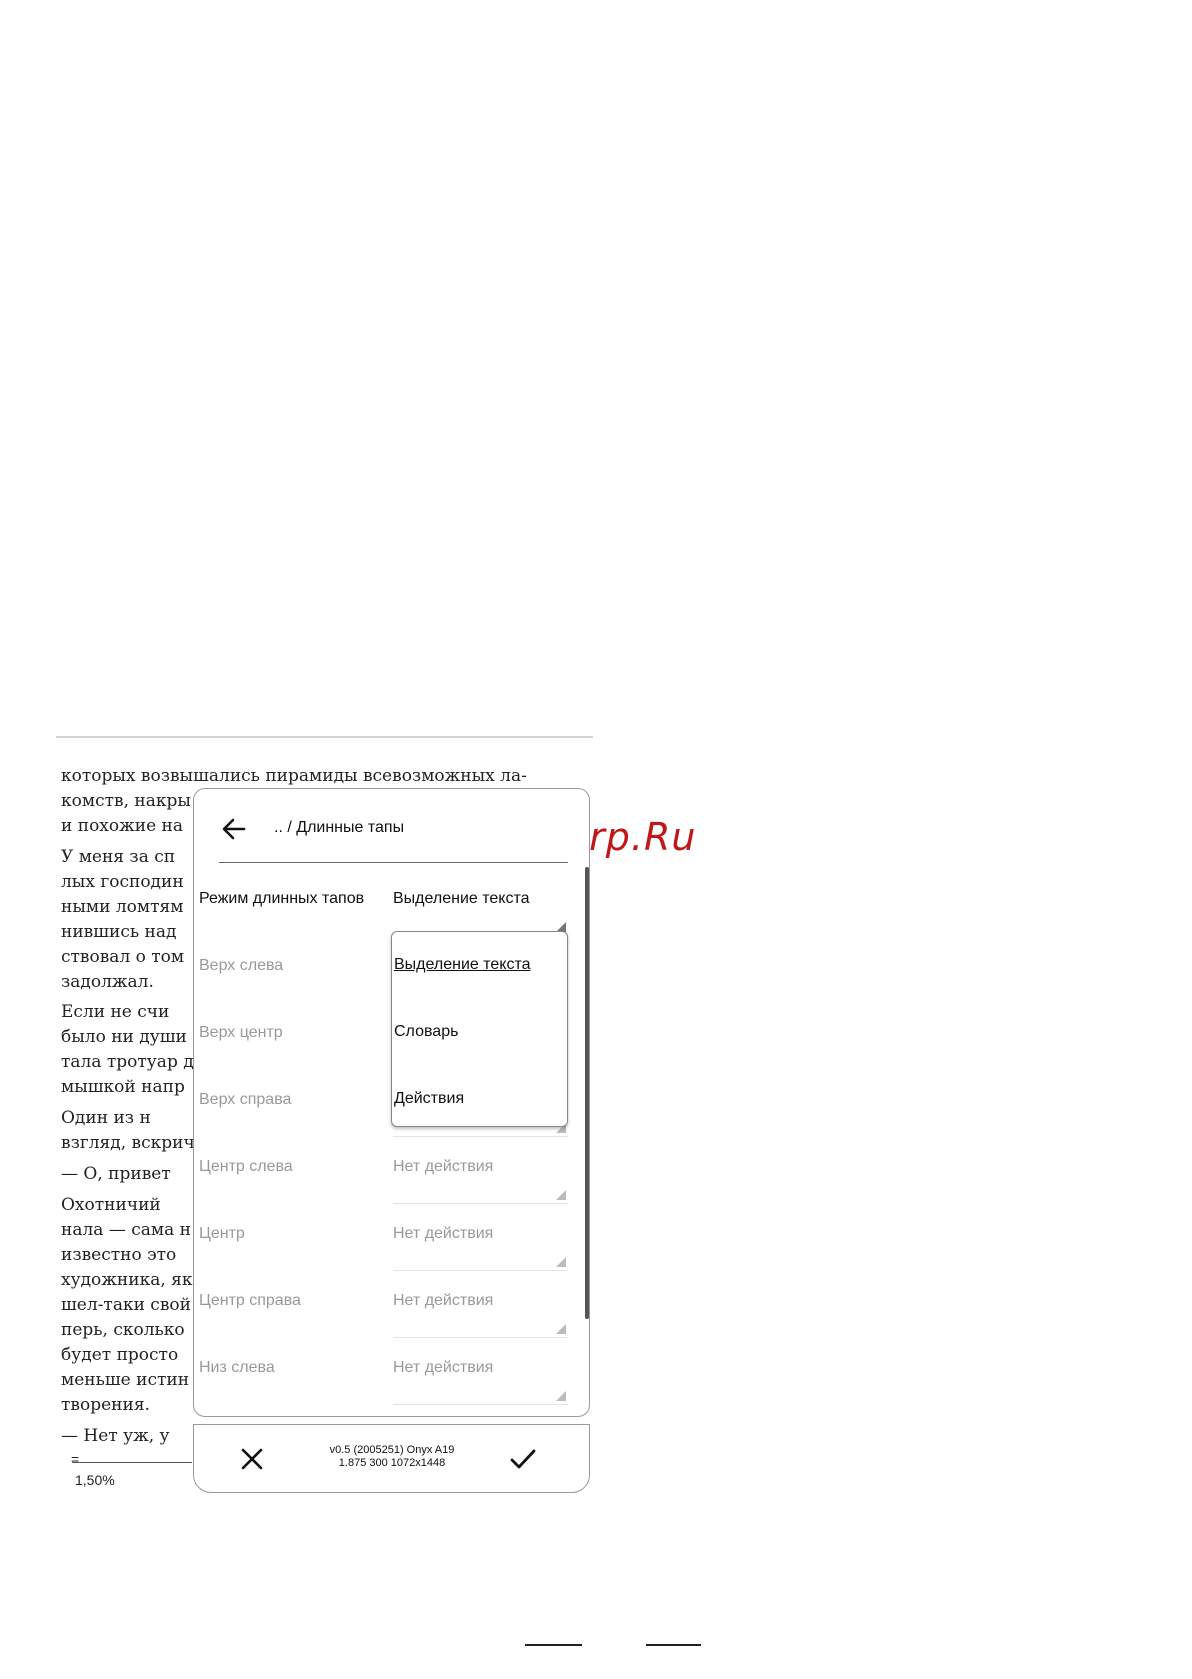  What do you see at coordinates (461, 898) in the screenshot?
I see `setting-value-text: Выделение текста` at bounding box center [461, 898].